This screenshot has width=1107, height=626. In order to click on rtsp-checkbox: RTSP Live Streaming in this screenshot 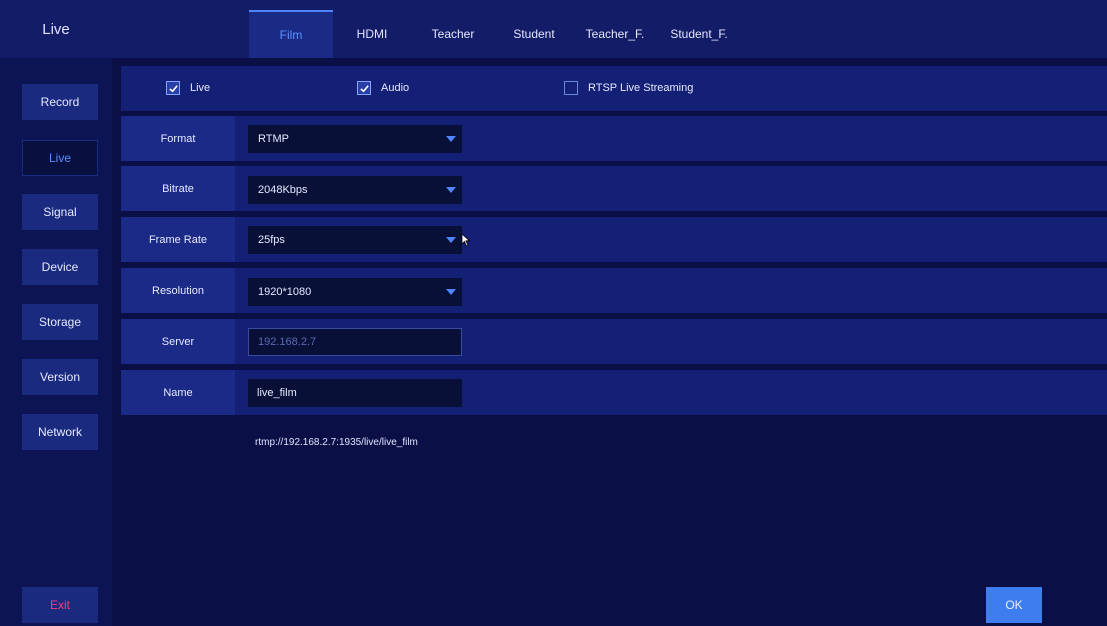, I will do `click(628, 88)`.